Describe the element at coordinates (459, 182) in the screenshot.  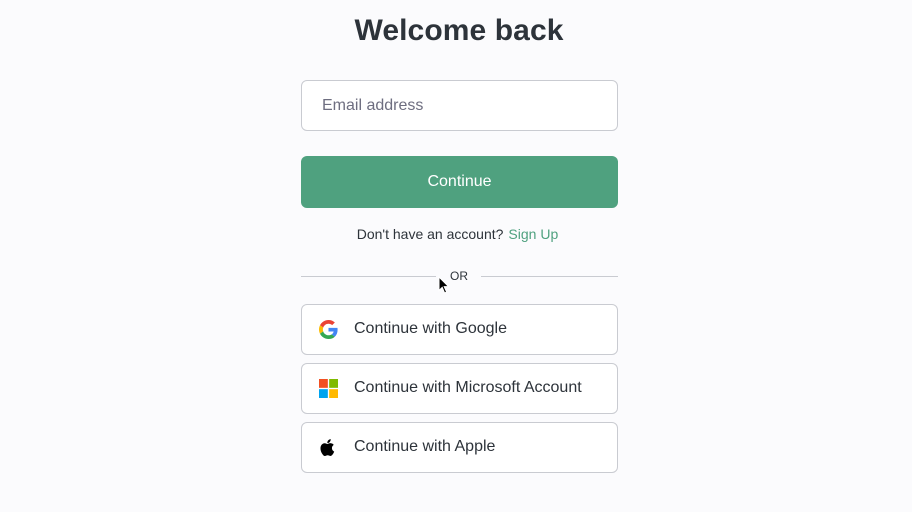
I see `continue-button: Continue` at that location.